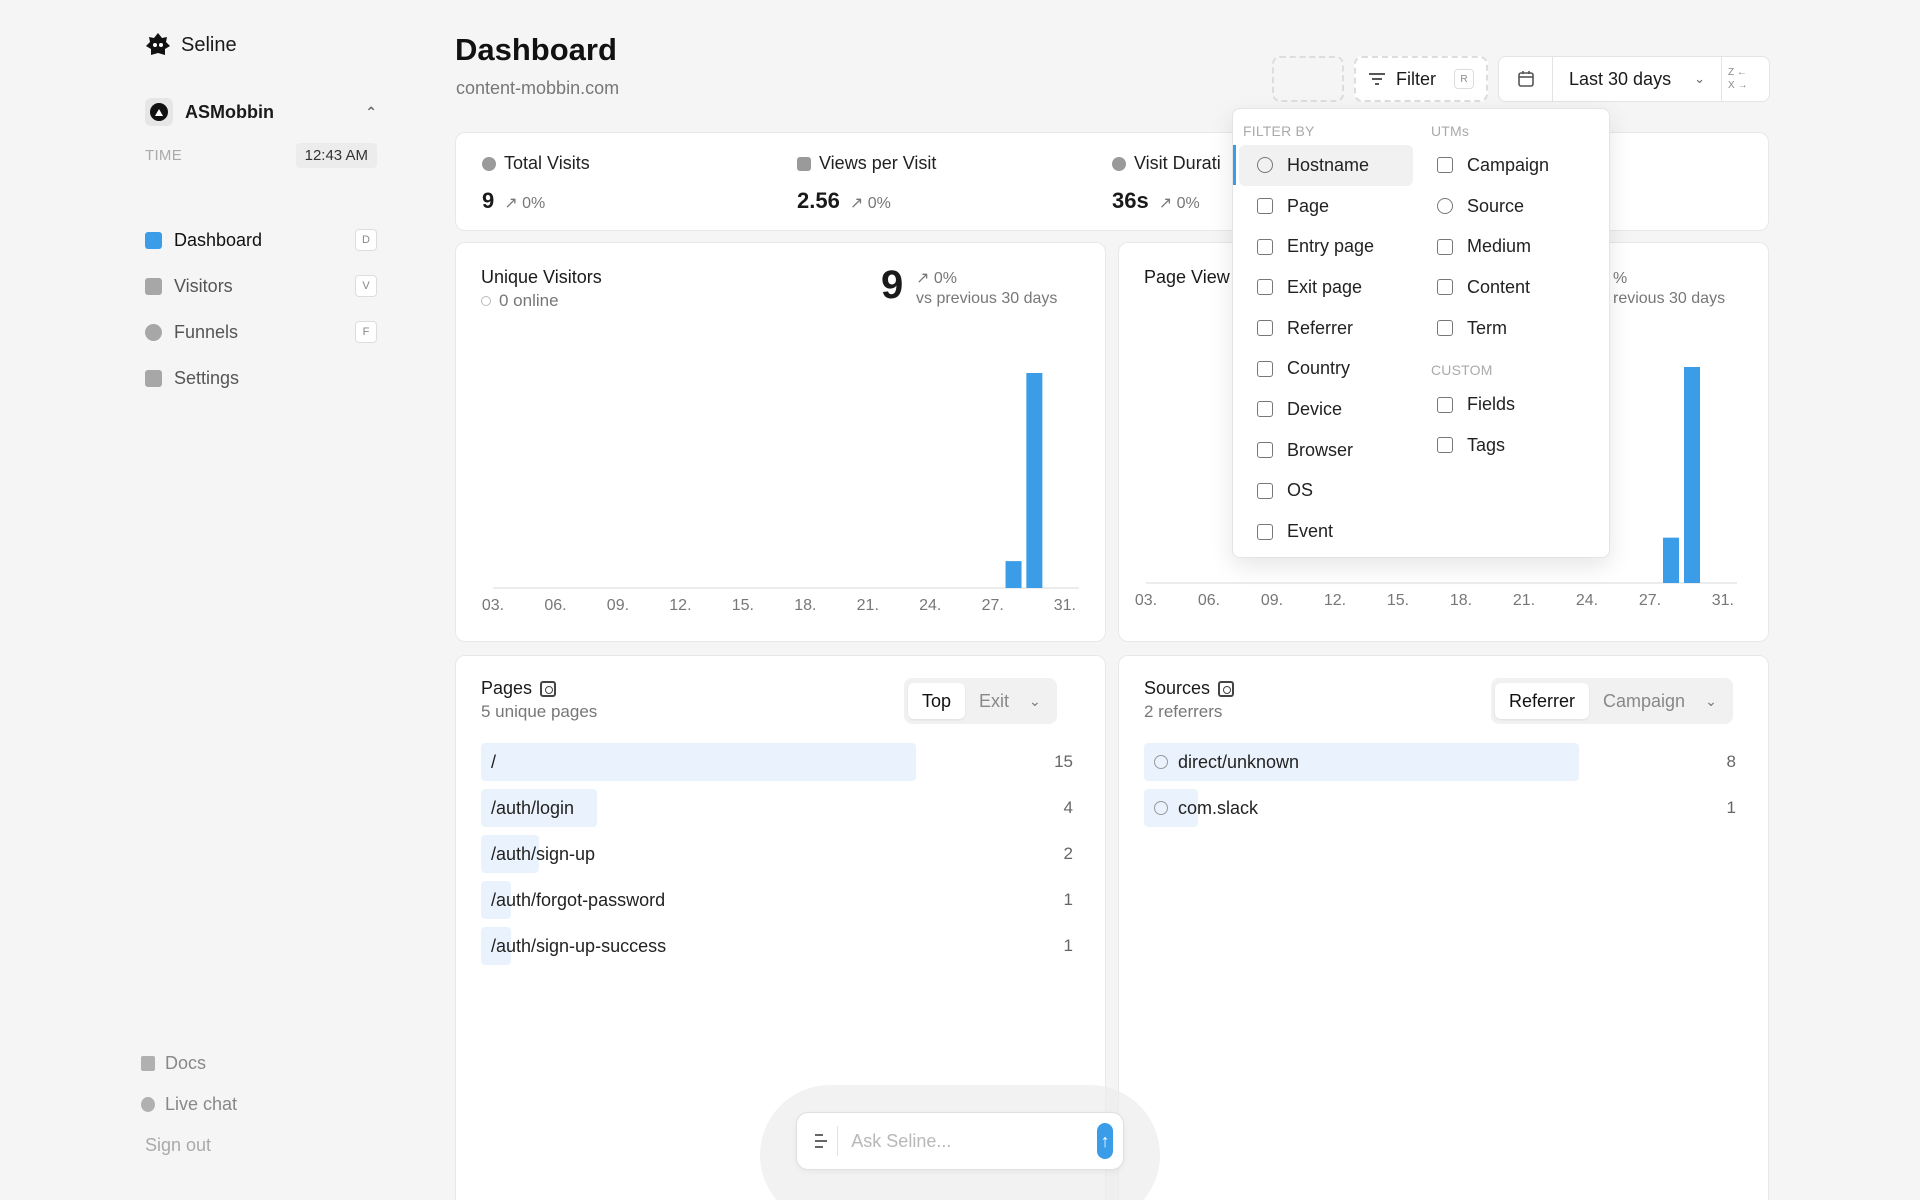  Describe the element at coordinates (1745, 79) in the screenshot. I see `period-nav: Z ← X →` at that location.